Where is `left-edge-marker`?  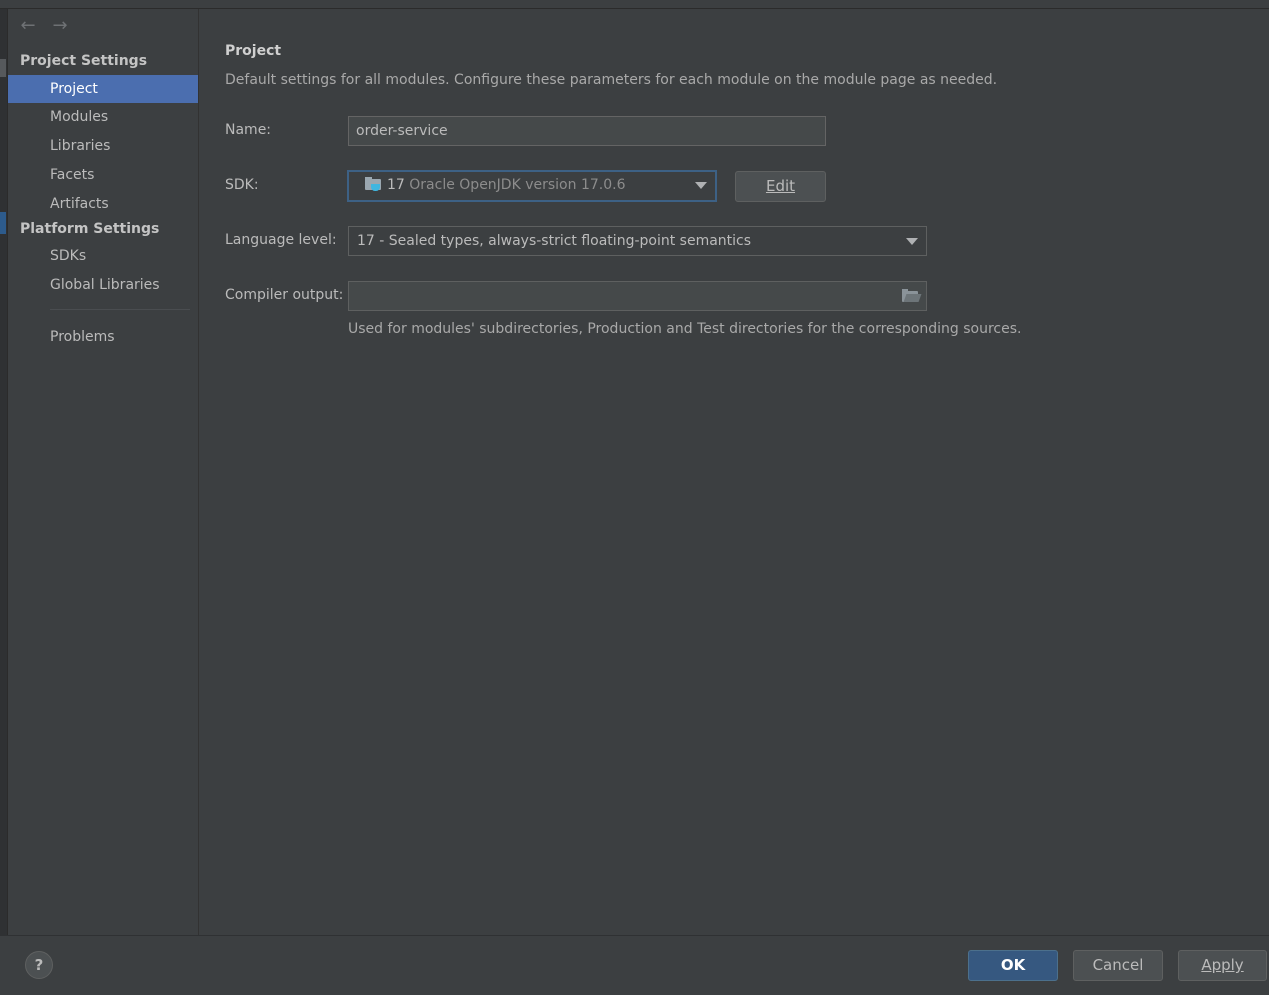
left-edge-marker is located at coordinates (3, 68).